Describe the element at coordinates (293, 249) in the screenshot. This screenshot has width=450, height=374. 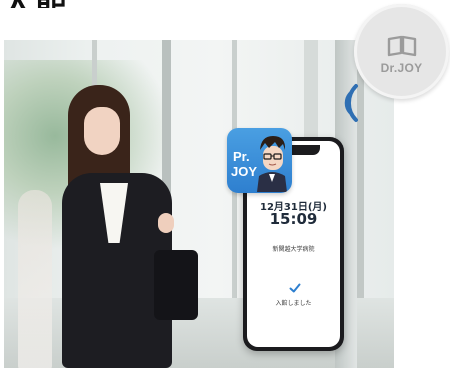
I see `hospital-name: 新関越大学病院` at that location.